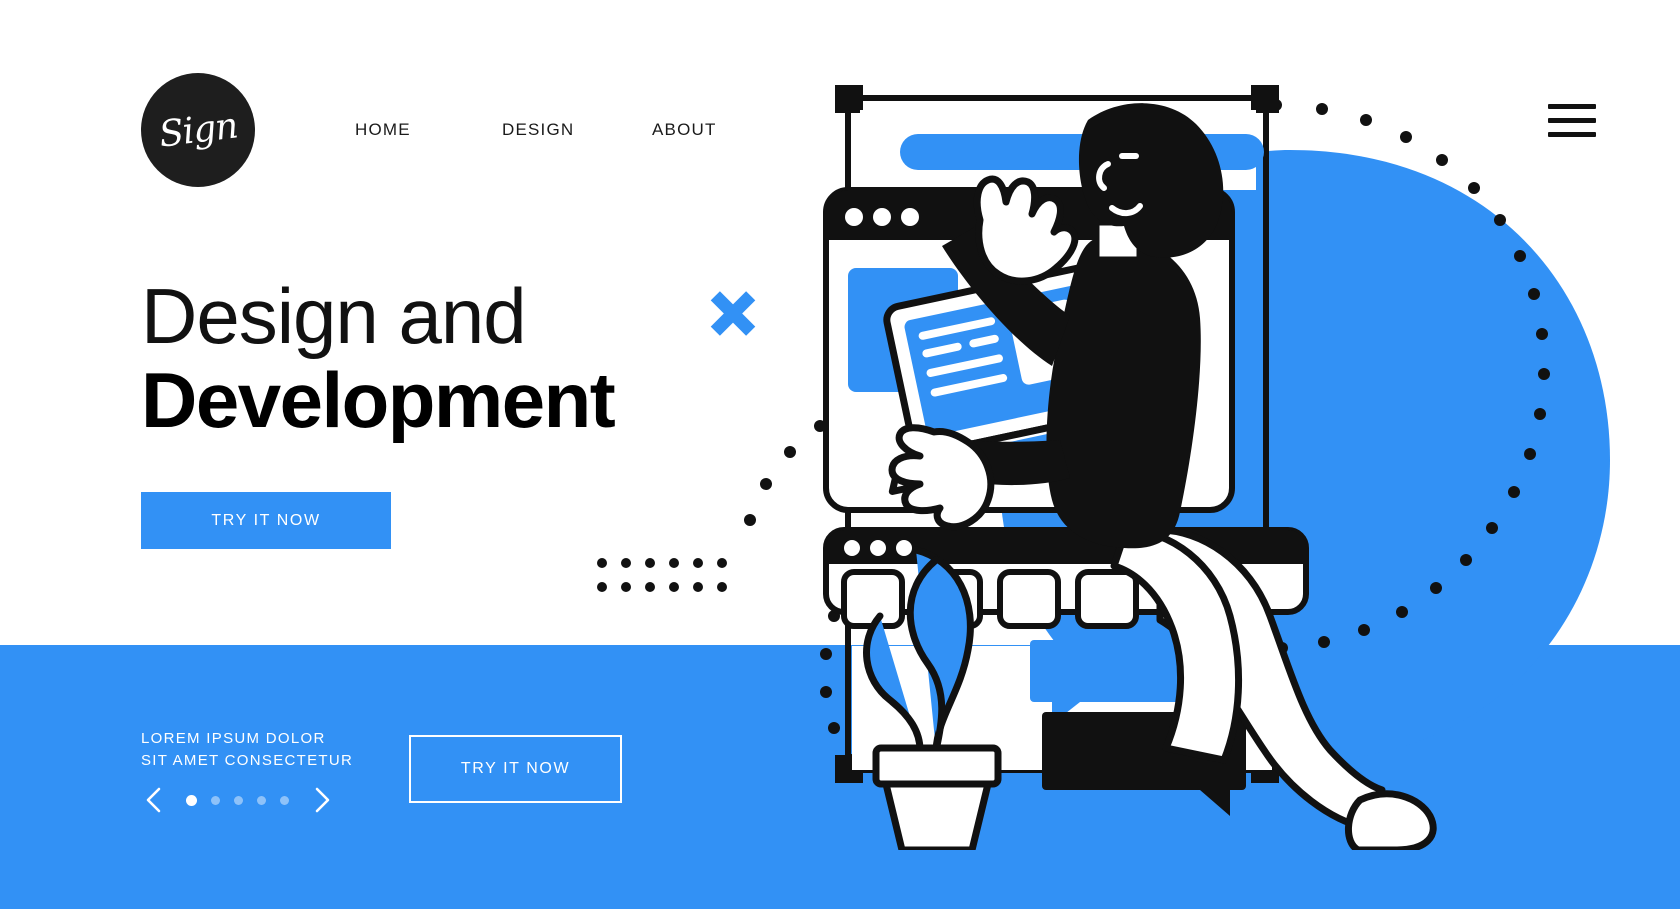 This screenshot has width=1680, height=909. What do you see at coordinates (378, 400) in the screenshot?
I see `hero-title-bold: Development` at bounding box center [378, 400].